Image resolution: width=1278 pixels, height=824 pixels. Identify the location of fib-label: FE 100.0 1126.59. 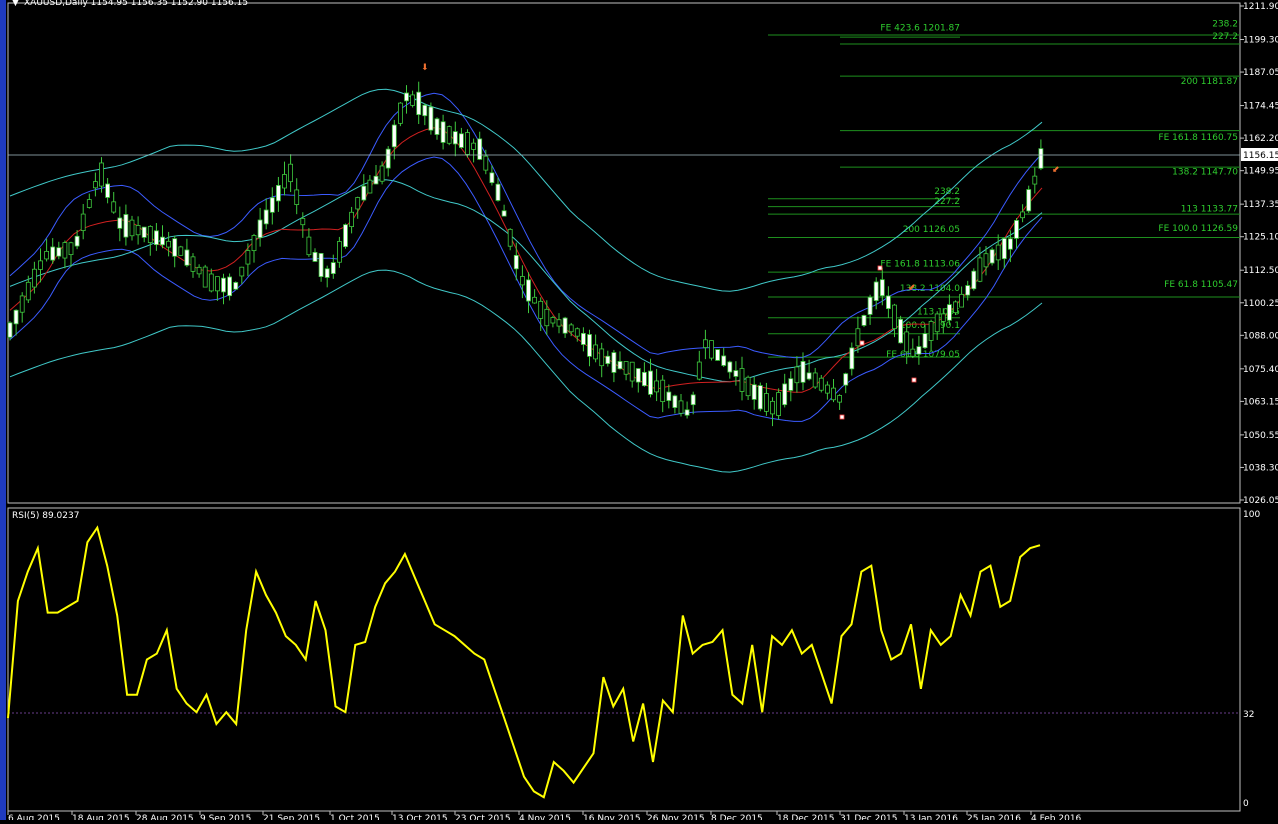
(1198, 229).